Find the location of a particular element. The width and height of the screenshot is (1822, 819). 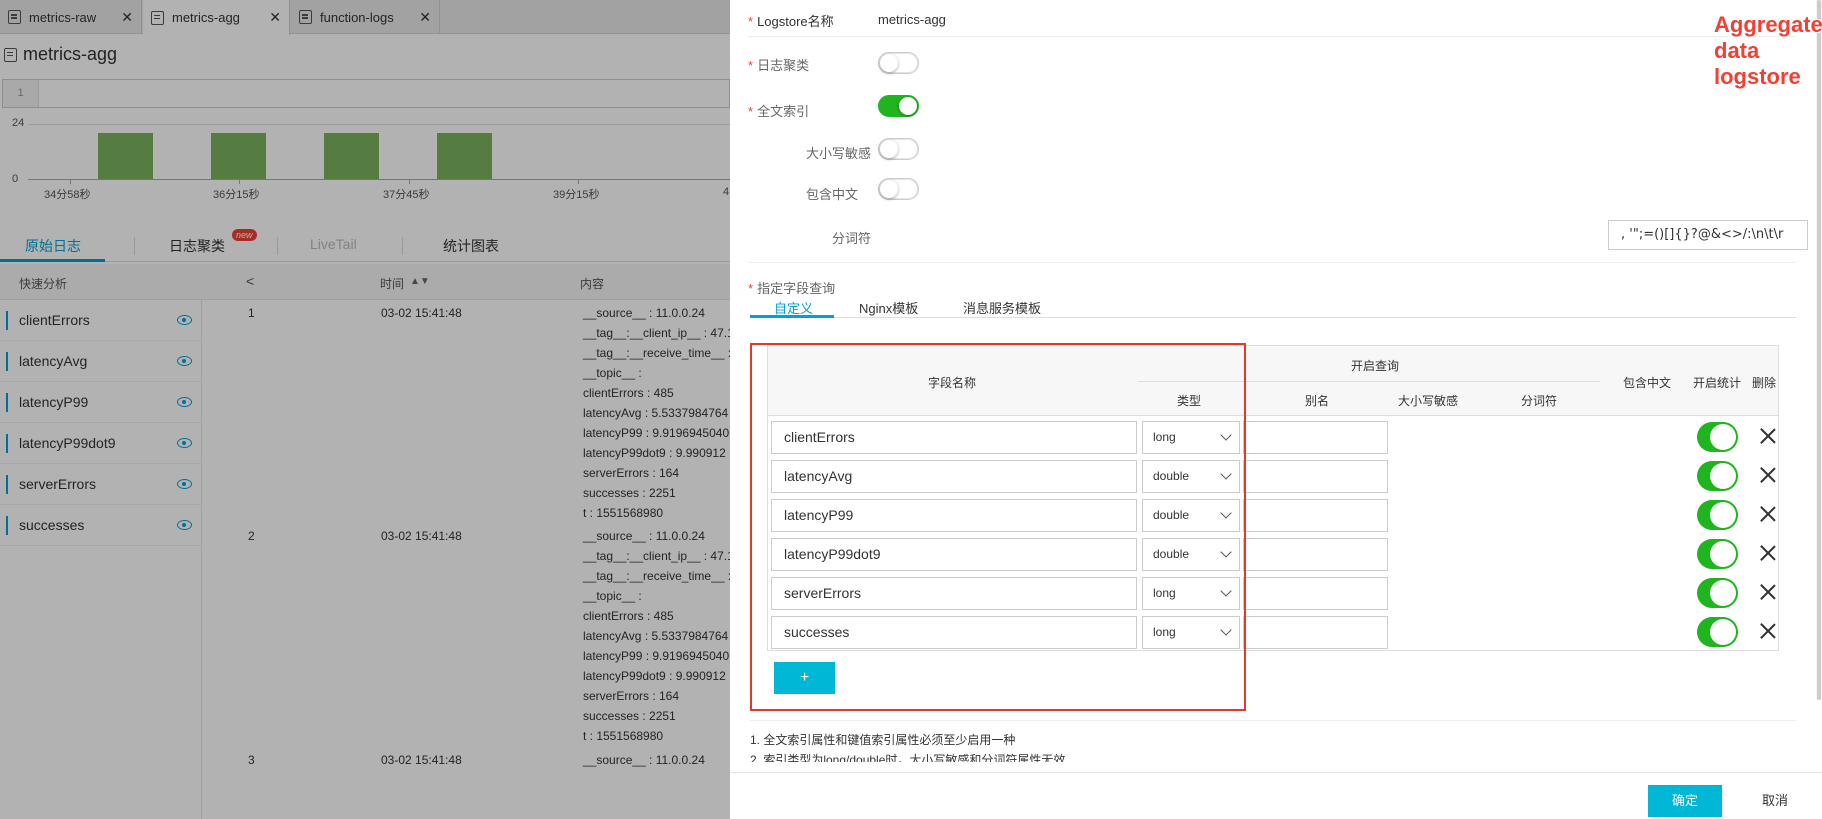

delete-header: 删除 is located at coordinates (1764, 383).